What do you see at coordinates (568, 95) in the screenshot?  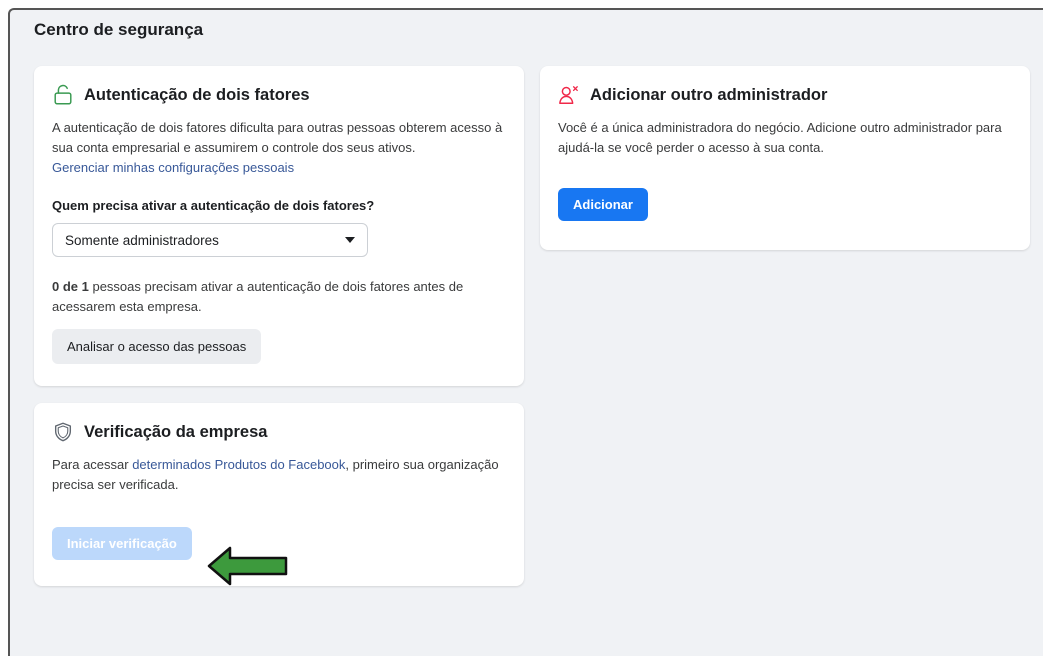 I see `add-person-icon` at bounding box center [568, 95].